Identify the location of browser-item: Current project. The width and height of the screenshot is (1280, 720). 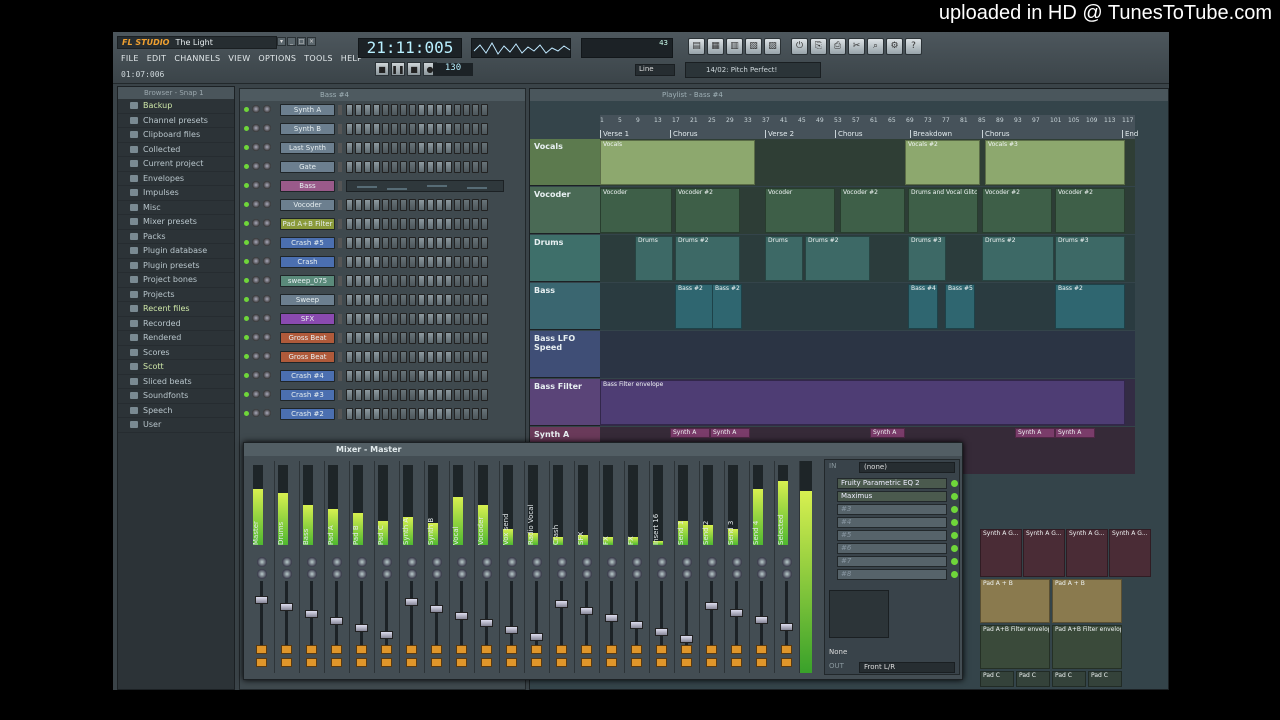
(176, 164).